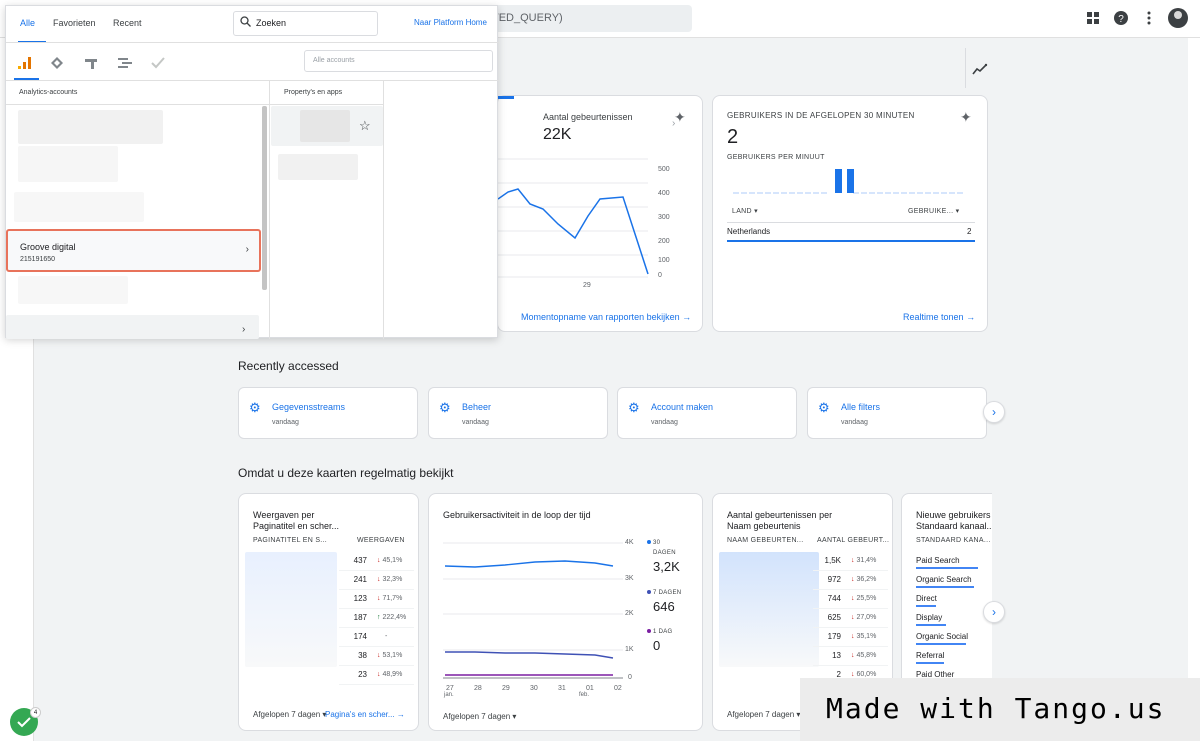 The width and height of the screenshot is (1200, 741). I want to click on tag-manager-icon, so click(57, 64).